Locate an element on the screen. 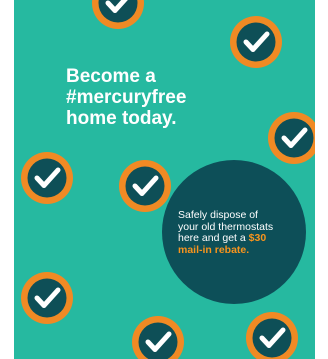 Image resolution: width=328 pixels, height=359 pixels. headline-line-2: #mercuryfree is located at coordinates (126, 97).